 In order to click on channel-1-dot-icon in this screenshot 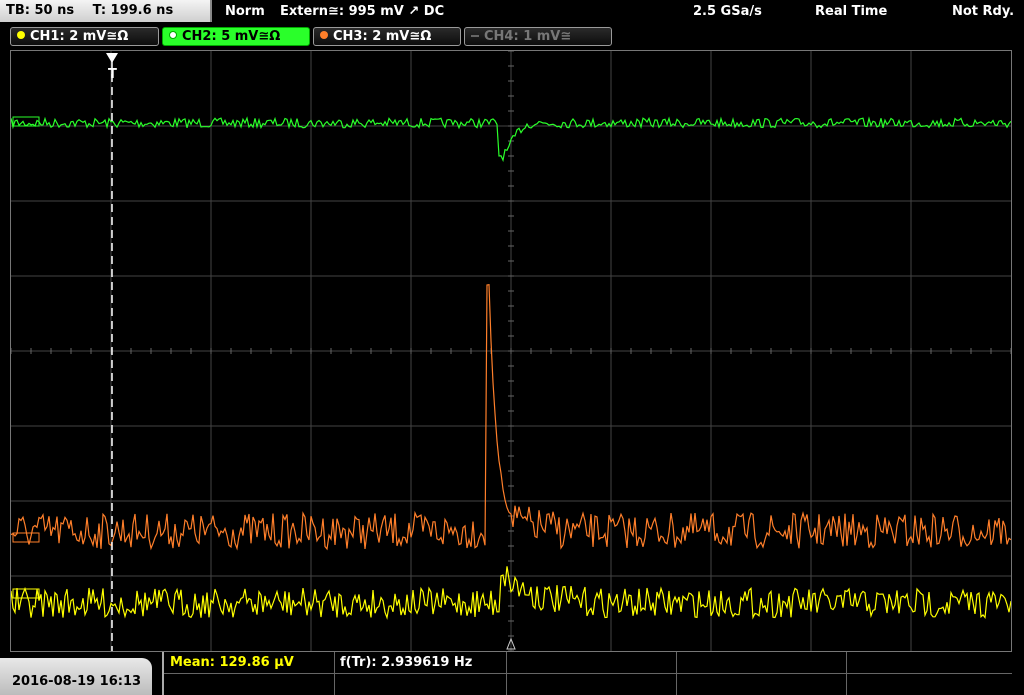, I will do `click(21, 35)`.